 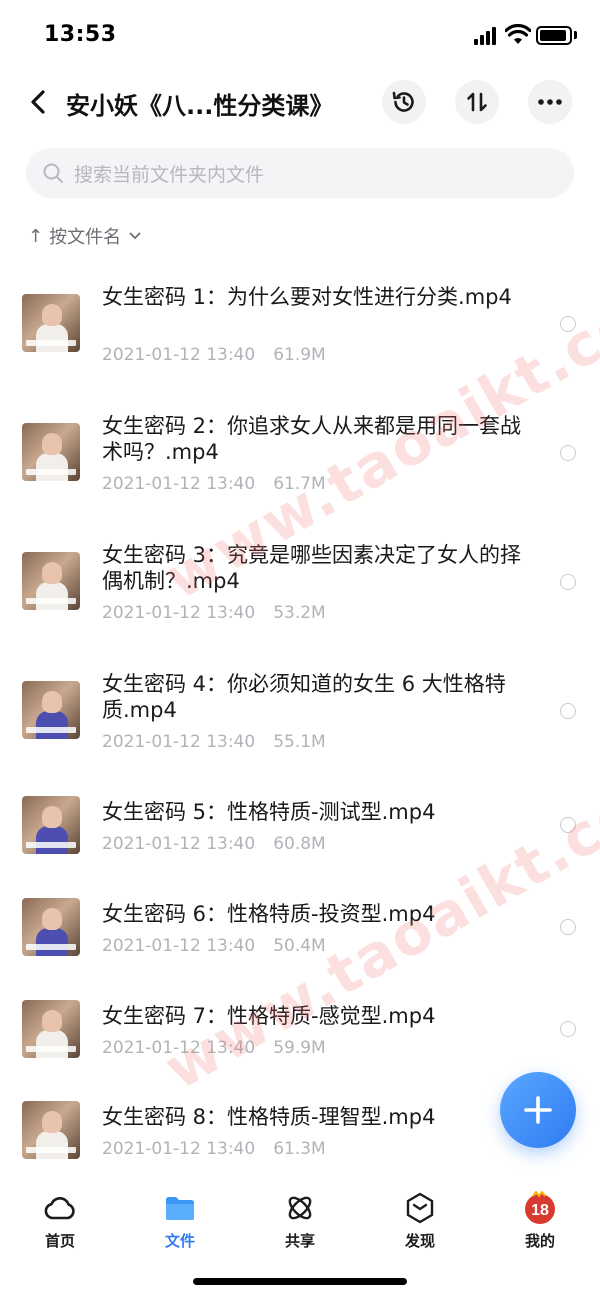 I want to click on file-meta: 2021-01-12 13:40 61.7M, so click(x=214, y=484).